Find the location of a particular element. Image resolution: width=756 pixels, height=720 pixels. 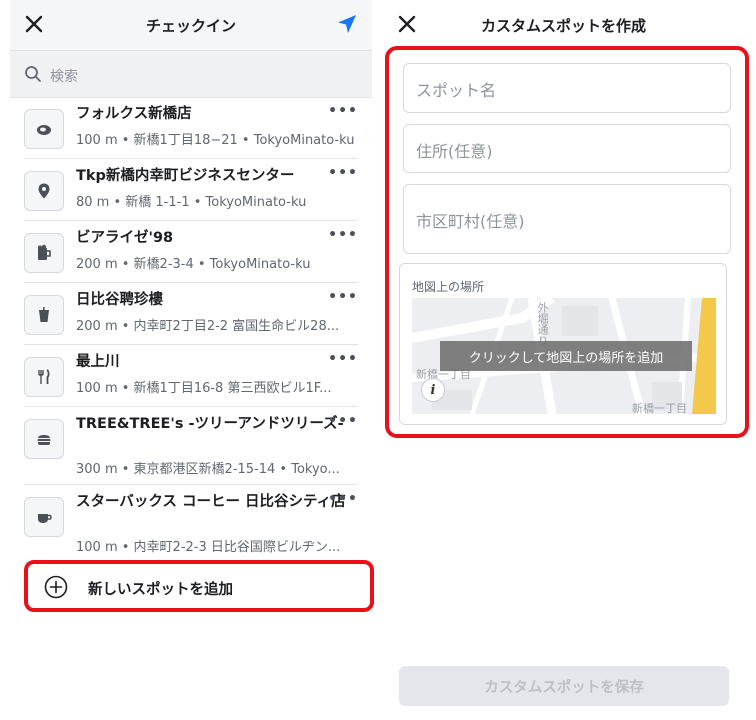

search-icon is located at coordinates (33, 74).